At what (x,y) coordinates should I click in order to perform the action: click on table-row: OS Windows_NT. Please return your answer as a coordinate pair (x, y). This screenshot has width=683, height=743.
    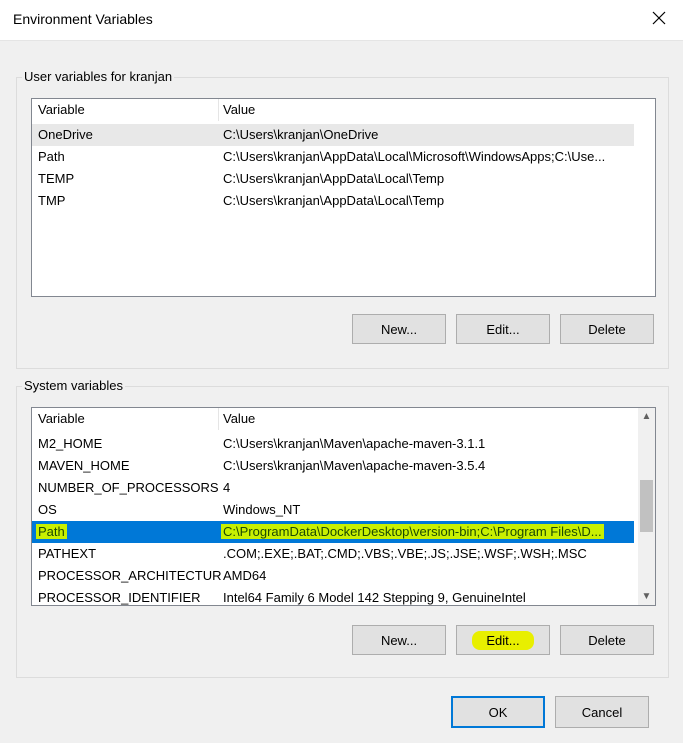
    Looking at the image, I should click on (333, 510).